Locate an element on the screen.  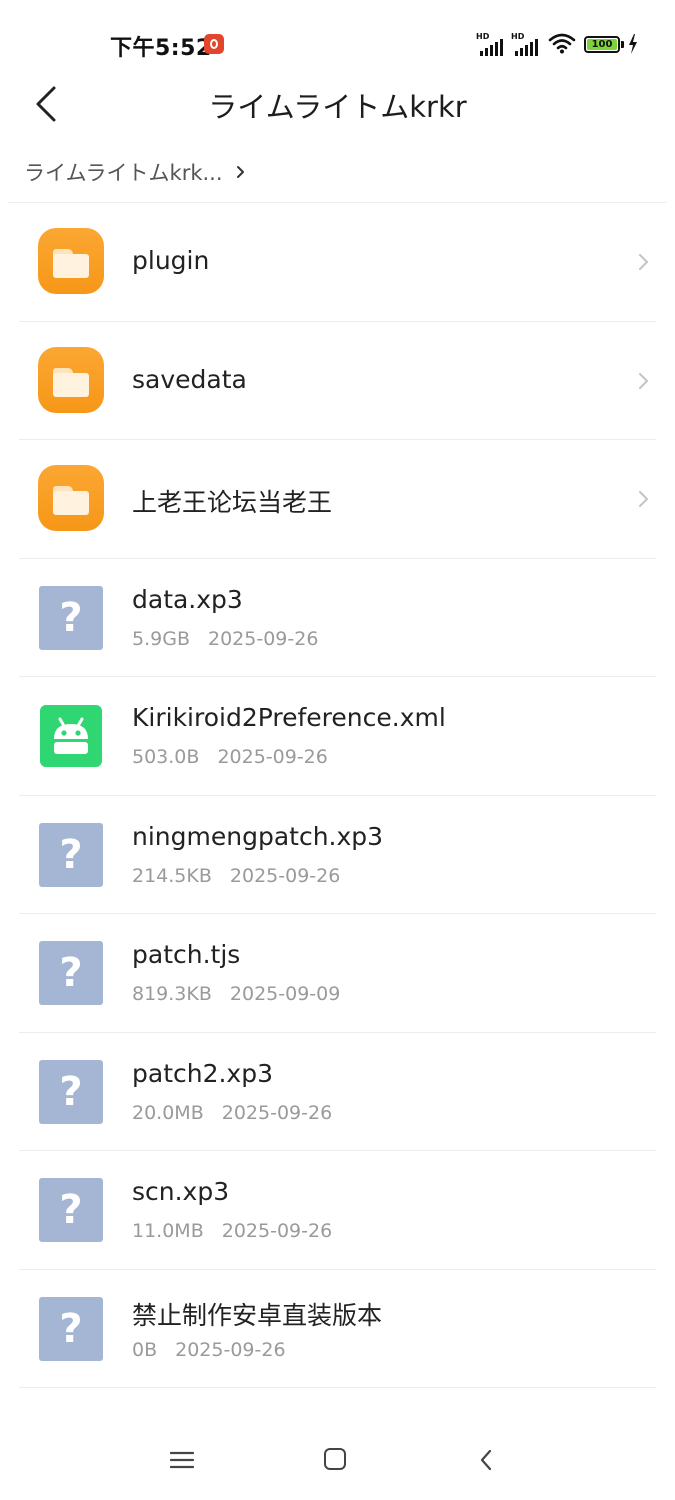
file-size: 214.5KB is located at coordinates (172, 875).